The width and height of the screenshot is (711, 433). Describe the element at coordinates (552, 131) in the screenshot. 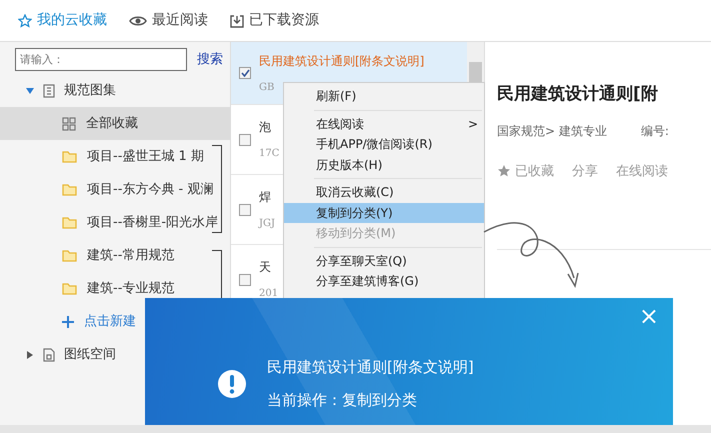

I see `breadcrumb: 国家规范> 建筑专业` at that location.